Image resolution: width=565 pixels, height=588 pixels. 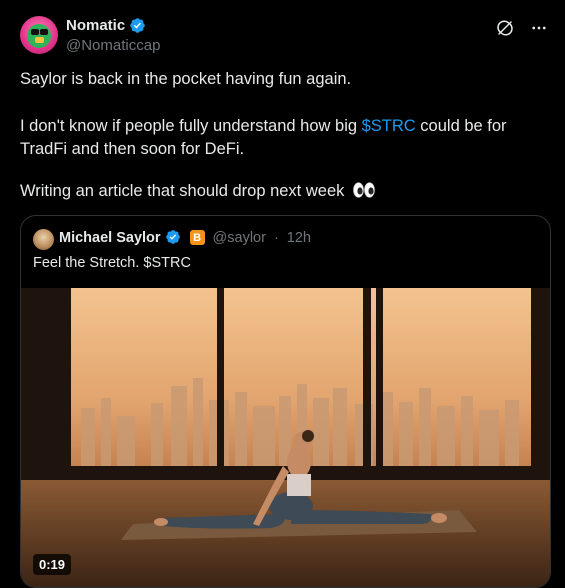 What do you see at coordinates (39, 35) in the screenshot?
I see `author-avatar` at bounding box center [39, 35].